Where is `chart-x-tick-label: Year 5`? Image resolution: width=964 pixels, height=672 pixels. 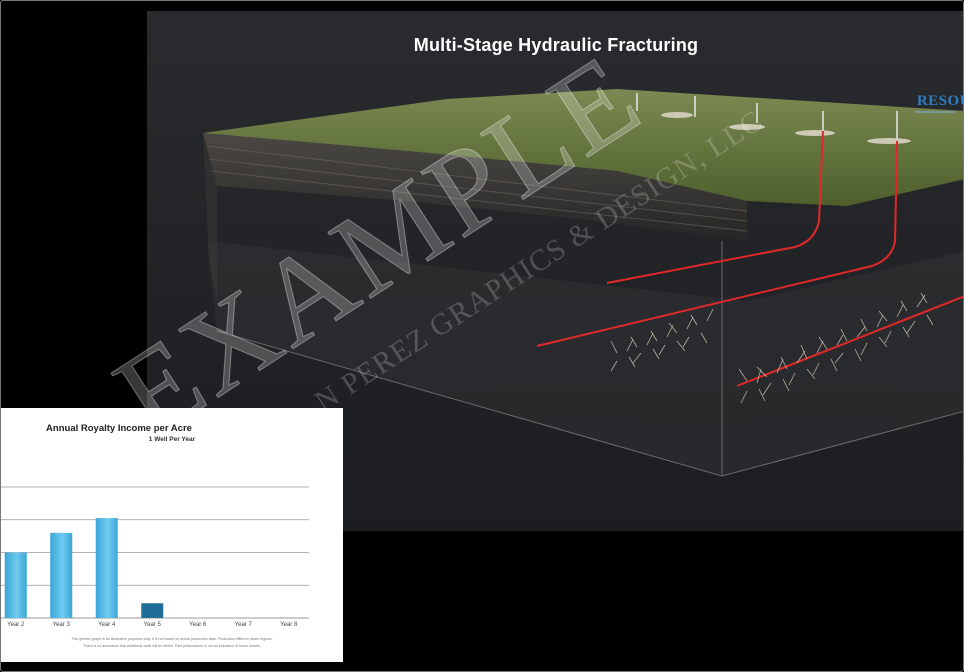 chart-x-tick-label: Year 5 is located at coordinates (153, 625).